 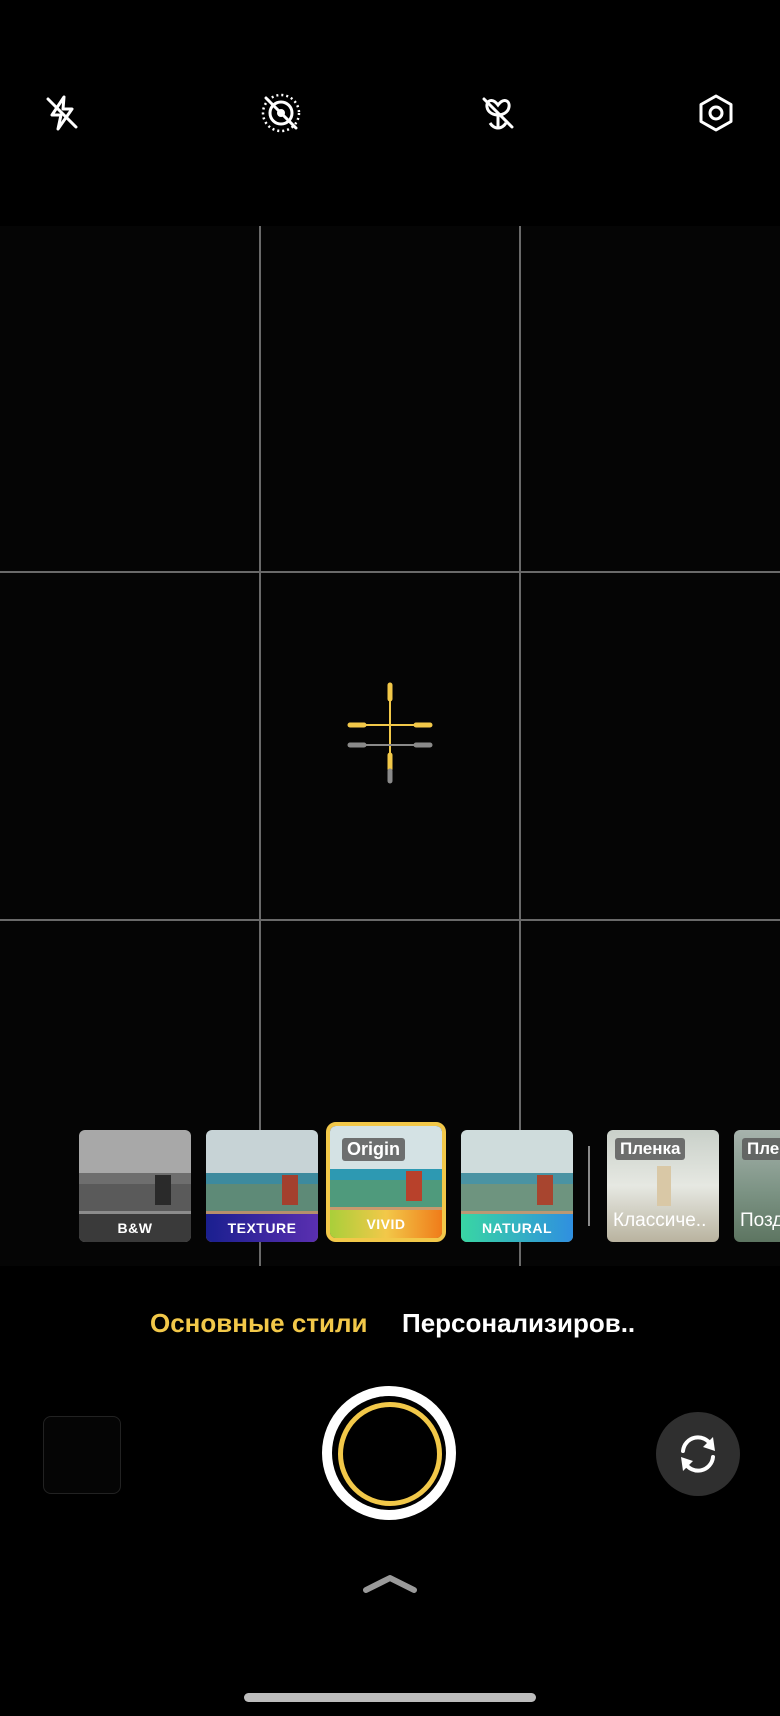 I want to click on filter-label: TEXTURE, so click(x=262, y=1228).